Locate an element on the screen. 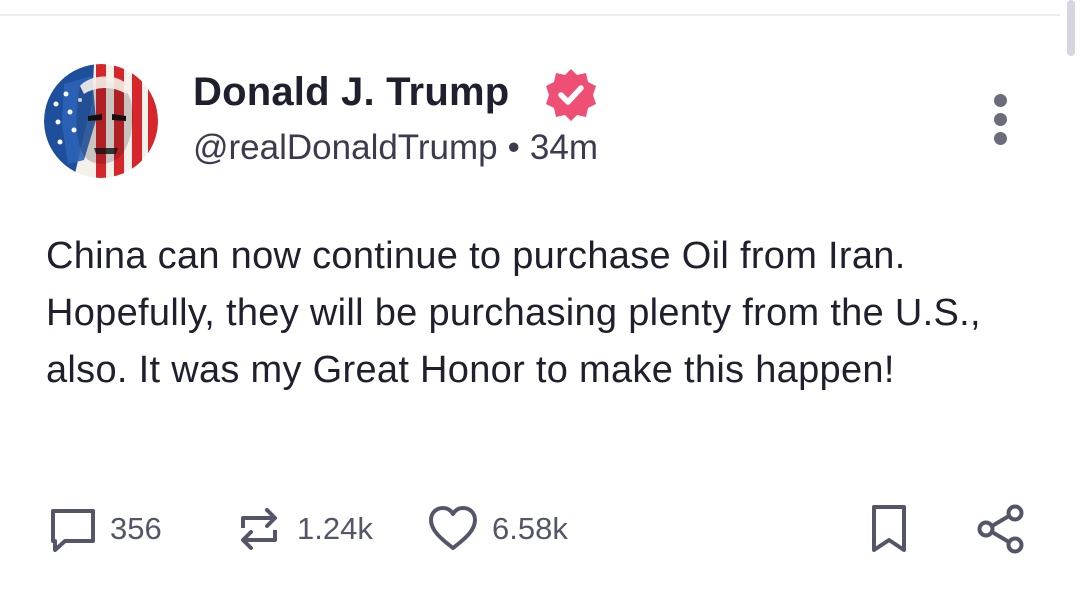  author-meta: @realDonaldTrump • 34m is located at coordinates (395, 148).